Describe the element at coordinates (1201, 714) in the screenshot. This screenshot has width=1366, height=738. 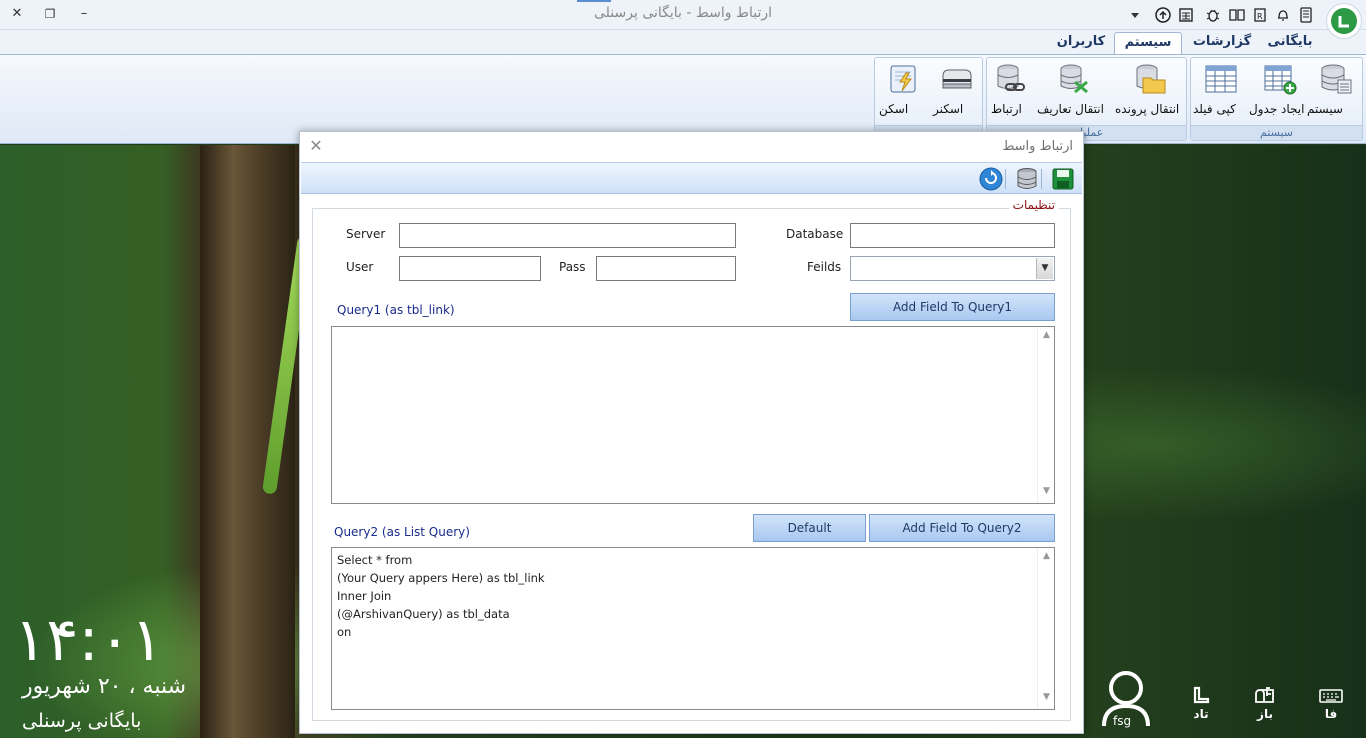
I see `tray-item-tad-label: تاد` at that location.